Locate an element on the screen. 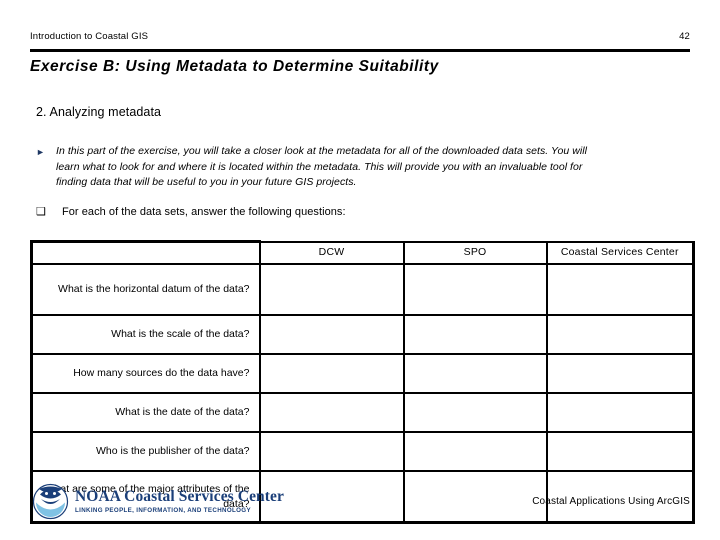  question-label: What is the scale of the data? is located at coordinates (145, 334).